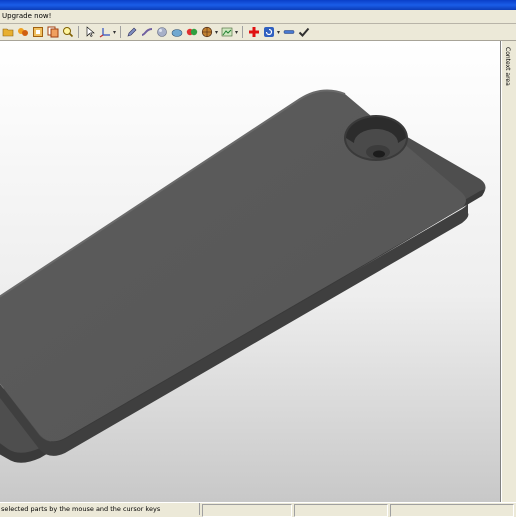 This screenshot has height=517, width=516. I want to click on coins-icon, so click(22, 32).